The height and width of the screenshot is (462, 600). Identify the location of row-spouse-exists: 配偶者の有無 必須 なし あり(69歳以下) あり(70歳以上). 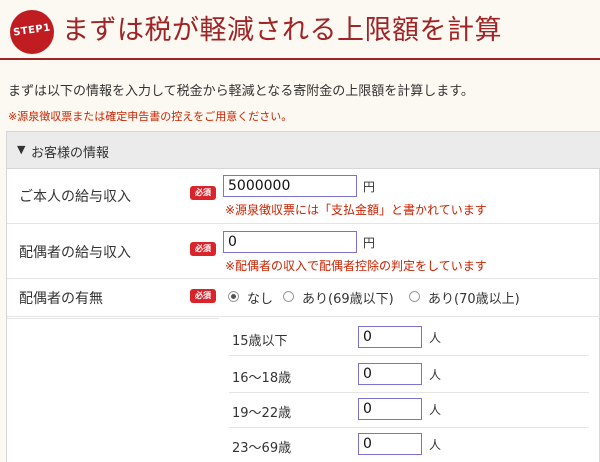
(303, 298).